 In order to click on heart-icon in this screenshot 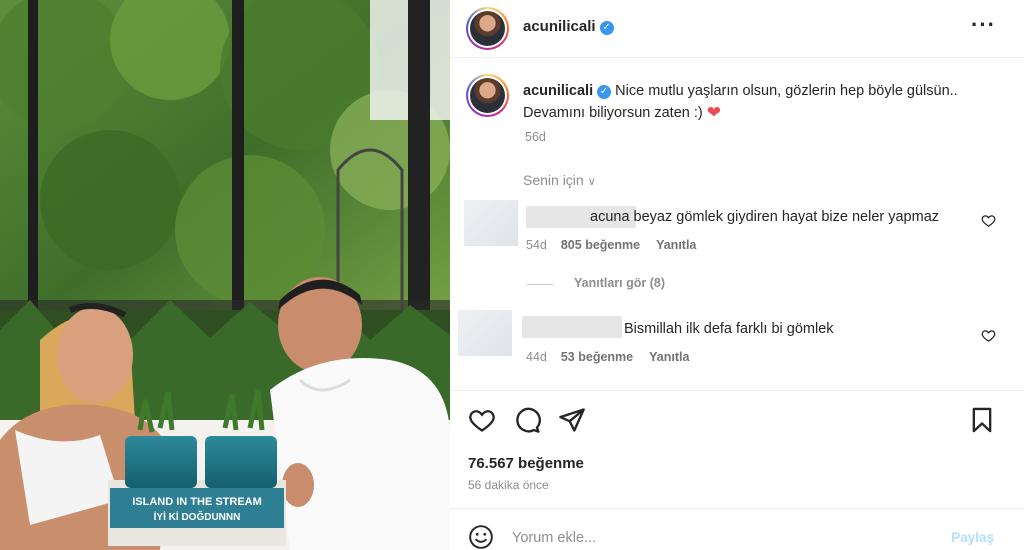, I will do `click(482, 420)`.